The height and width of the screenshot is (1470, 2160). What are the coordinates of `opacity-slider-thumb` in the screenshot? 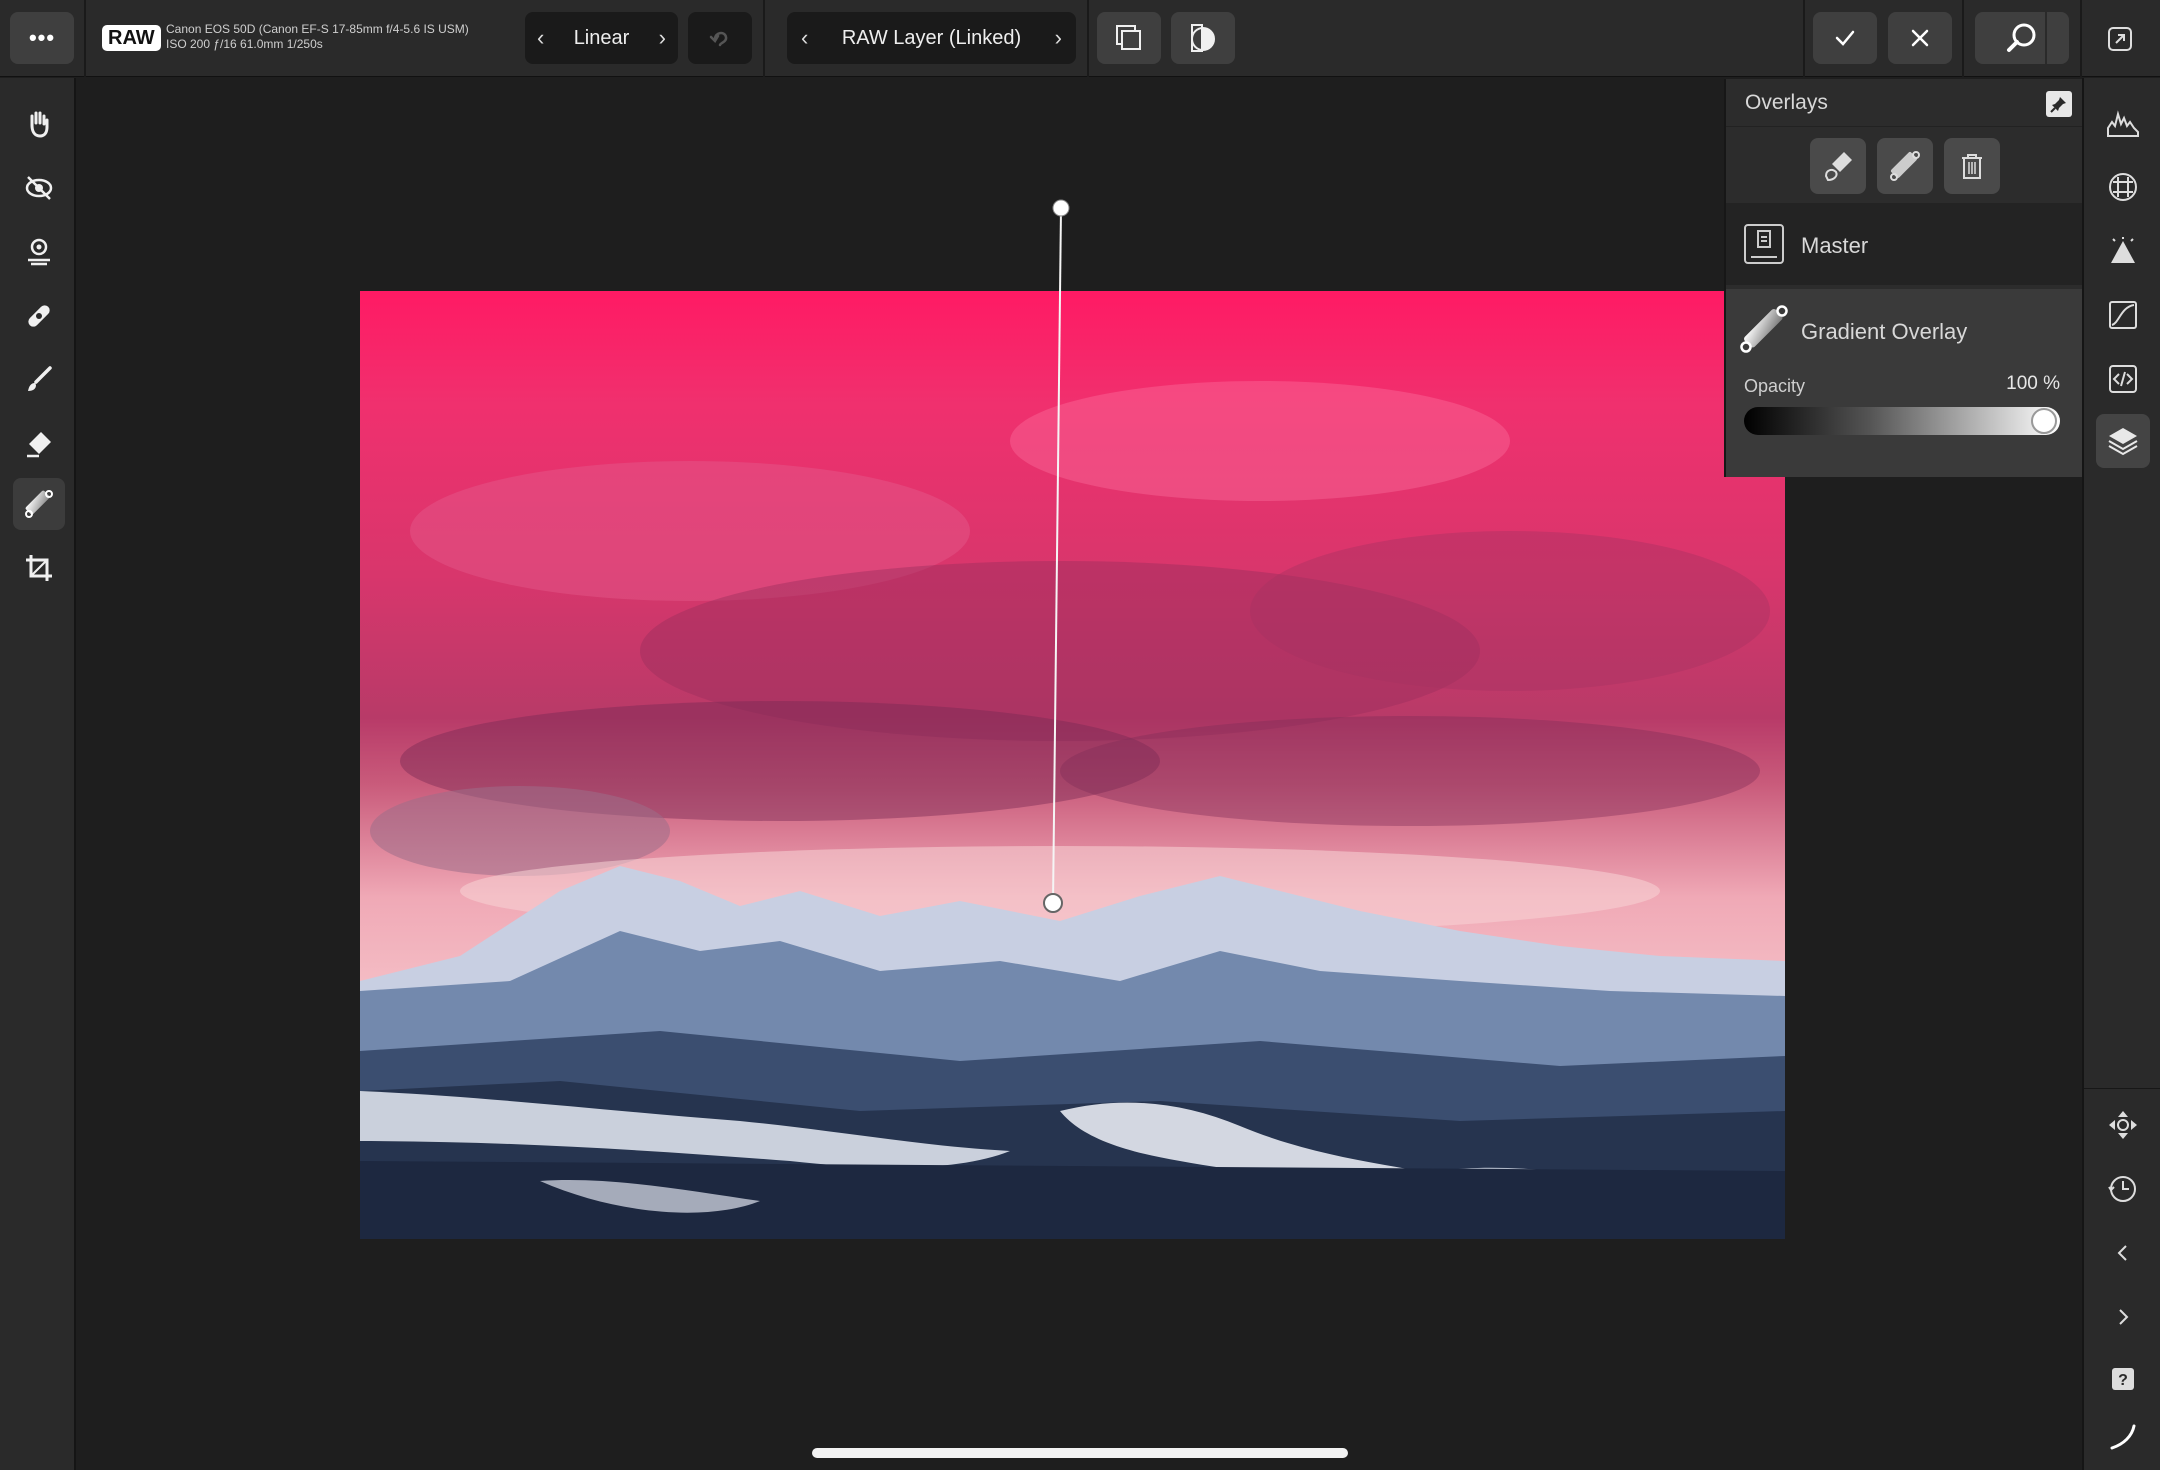 It's located at (2044, 421).